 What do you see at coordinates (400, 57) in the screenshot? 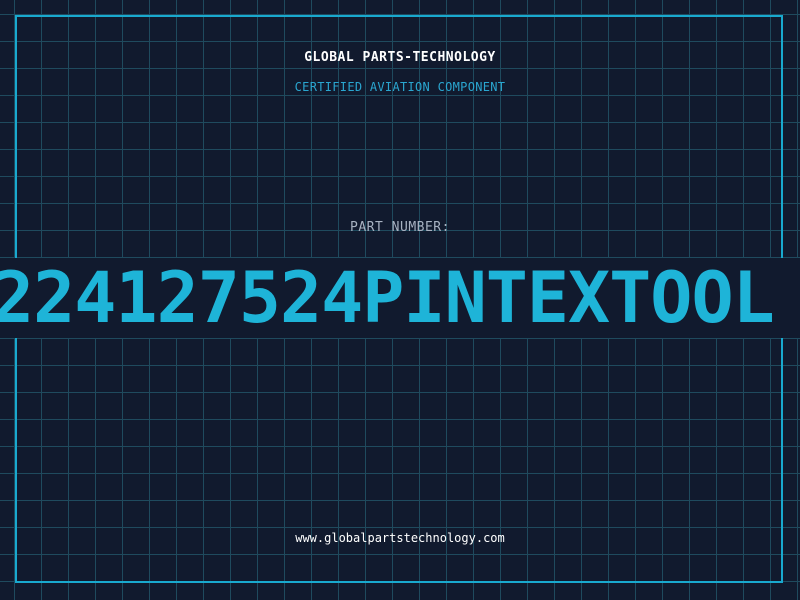
I see `company-name: GLOBAL PARTS-TECHNOLOGY` at bounding box center [400, 57].